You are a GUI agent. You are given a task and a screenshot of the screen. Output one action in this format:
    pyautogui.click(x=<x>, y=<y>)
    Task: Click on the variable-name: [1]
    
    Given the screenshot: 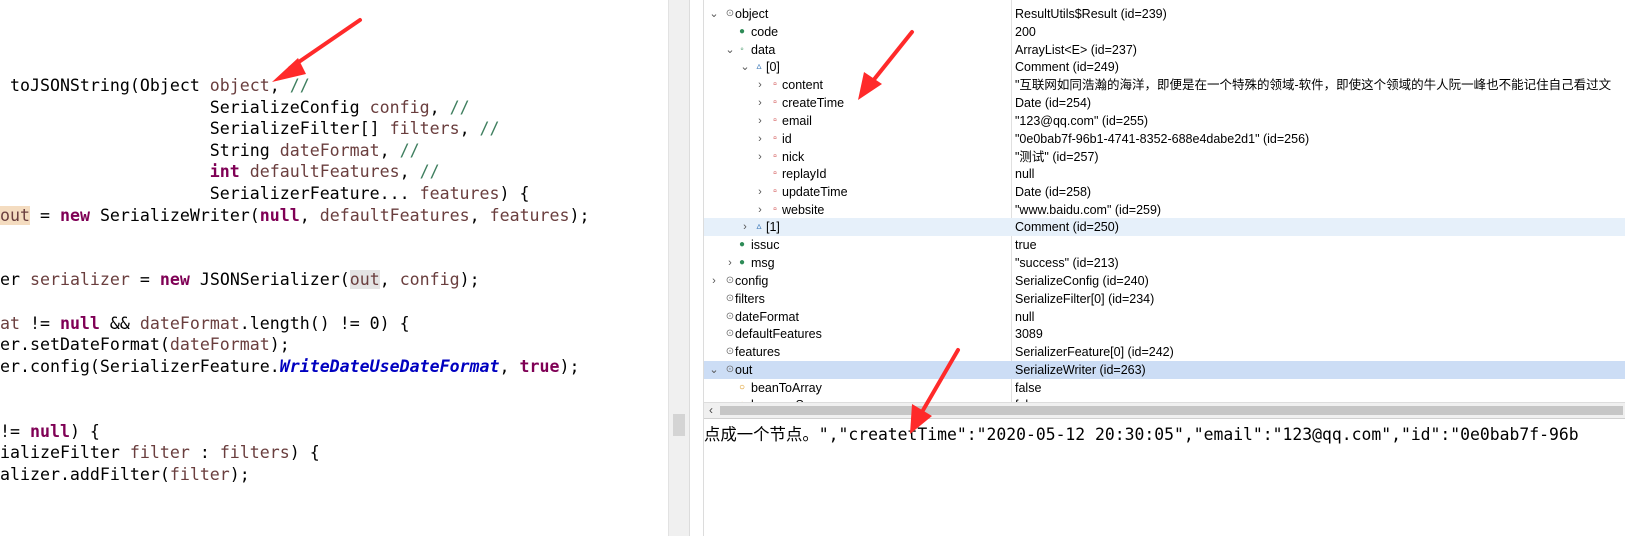 What is the action you would take?
    pyautogui.click(x=773, y=227)
    